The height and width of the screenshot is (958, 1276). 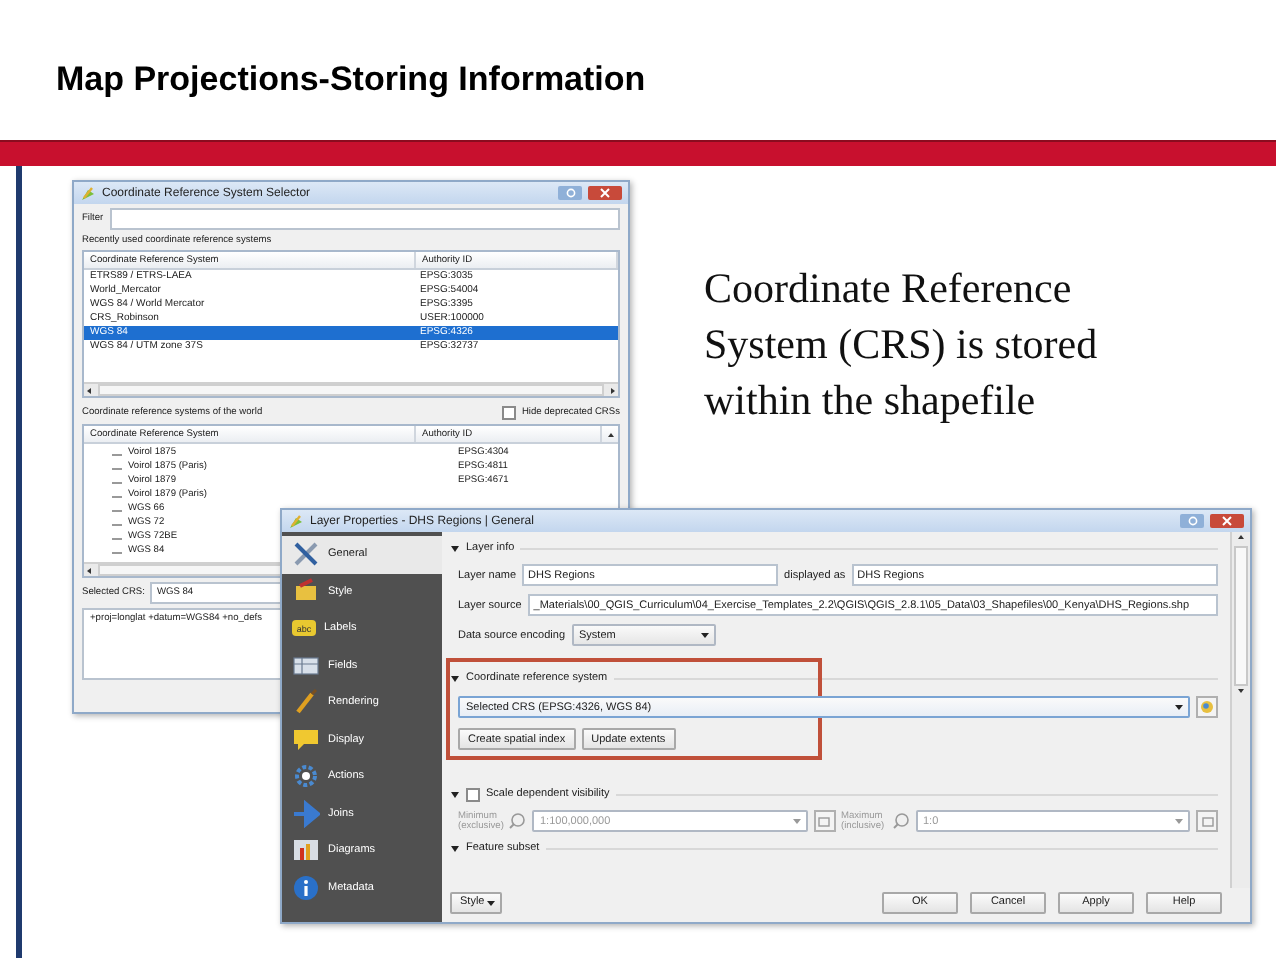 What do you see at coordinates (306, 665) in the screenshot?
I see `table-icon` at bounding box center [306, 665].